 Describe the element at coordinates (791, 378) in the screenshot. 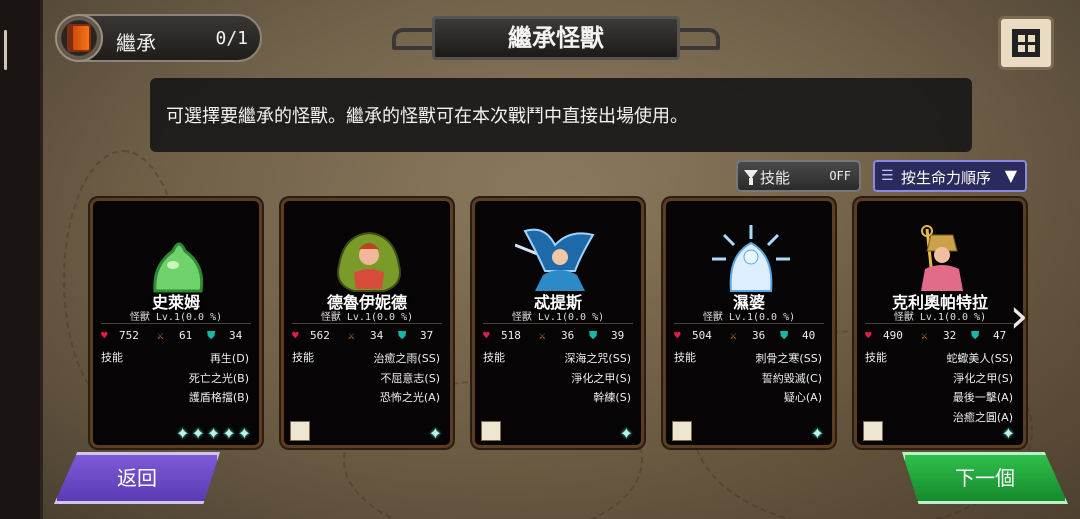

I see `skill-item: 誓約毀滅(C)` at that location.